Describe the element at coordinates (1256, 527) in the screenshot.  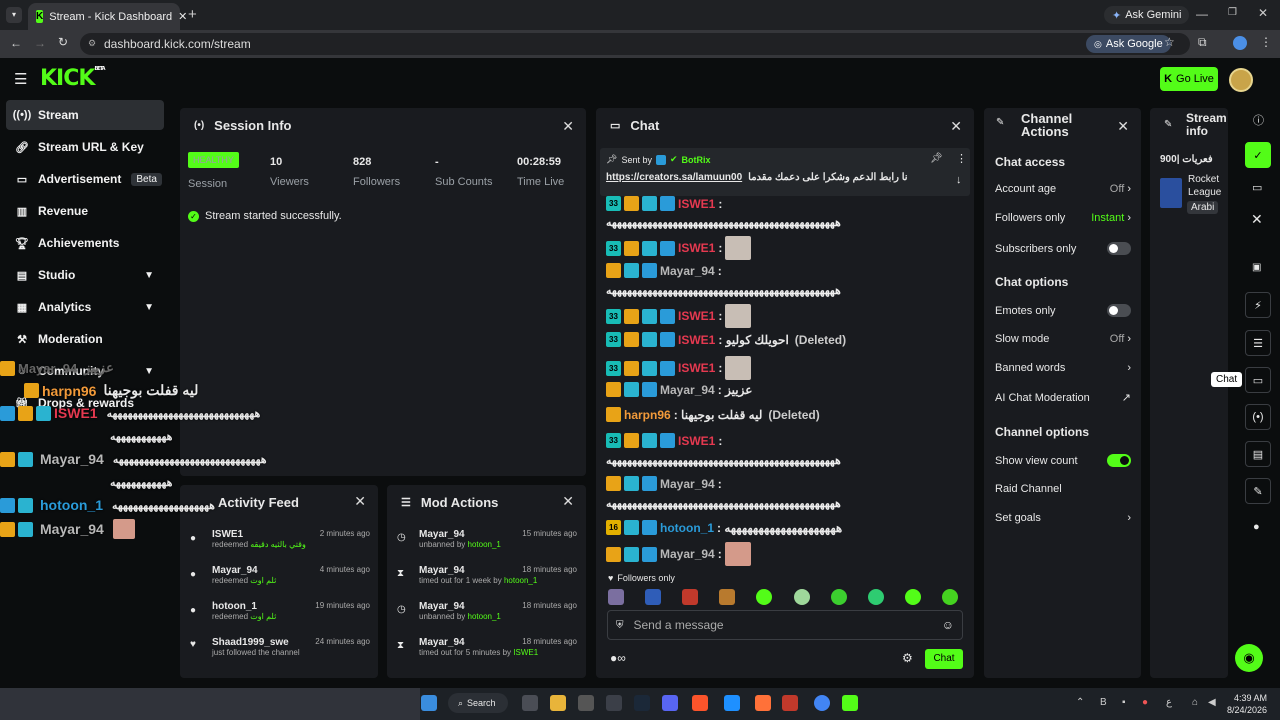
I see `activity-icon: ●` at that location.